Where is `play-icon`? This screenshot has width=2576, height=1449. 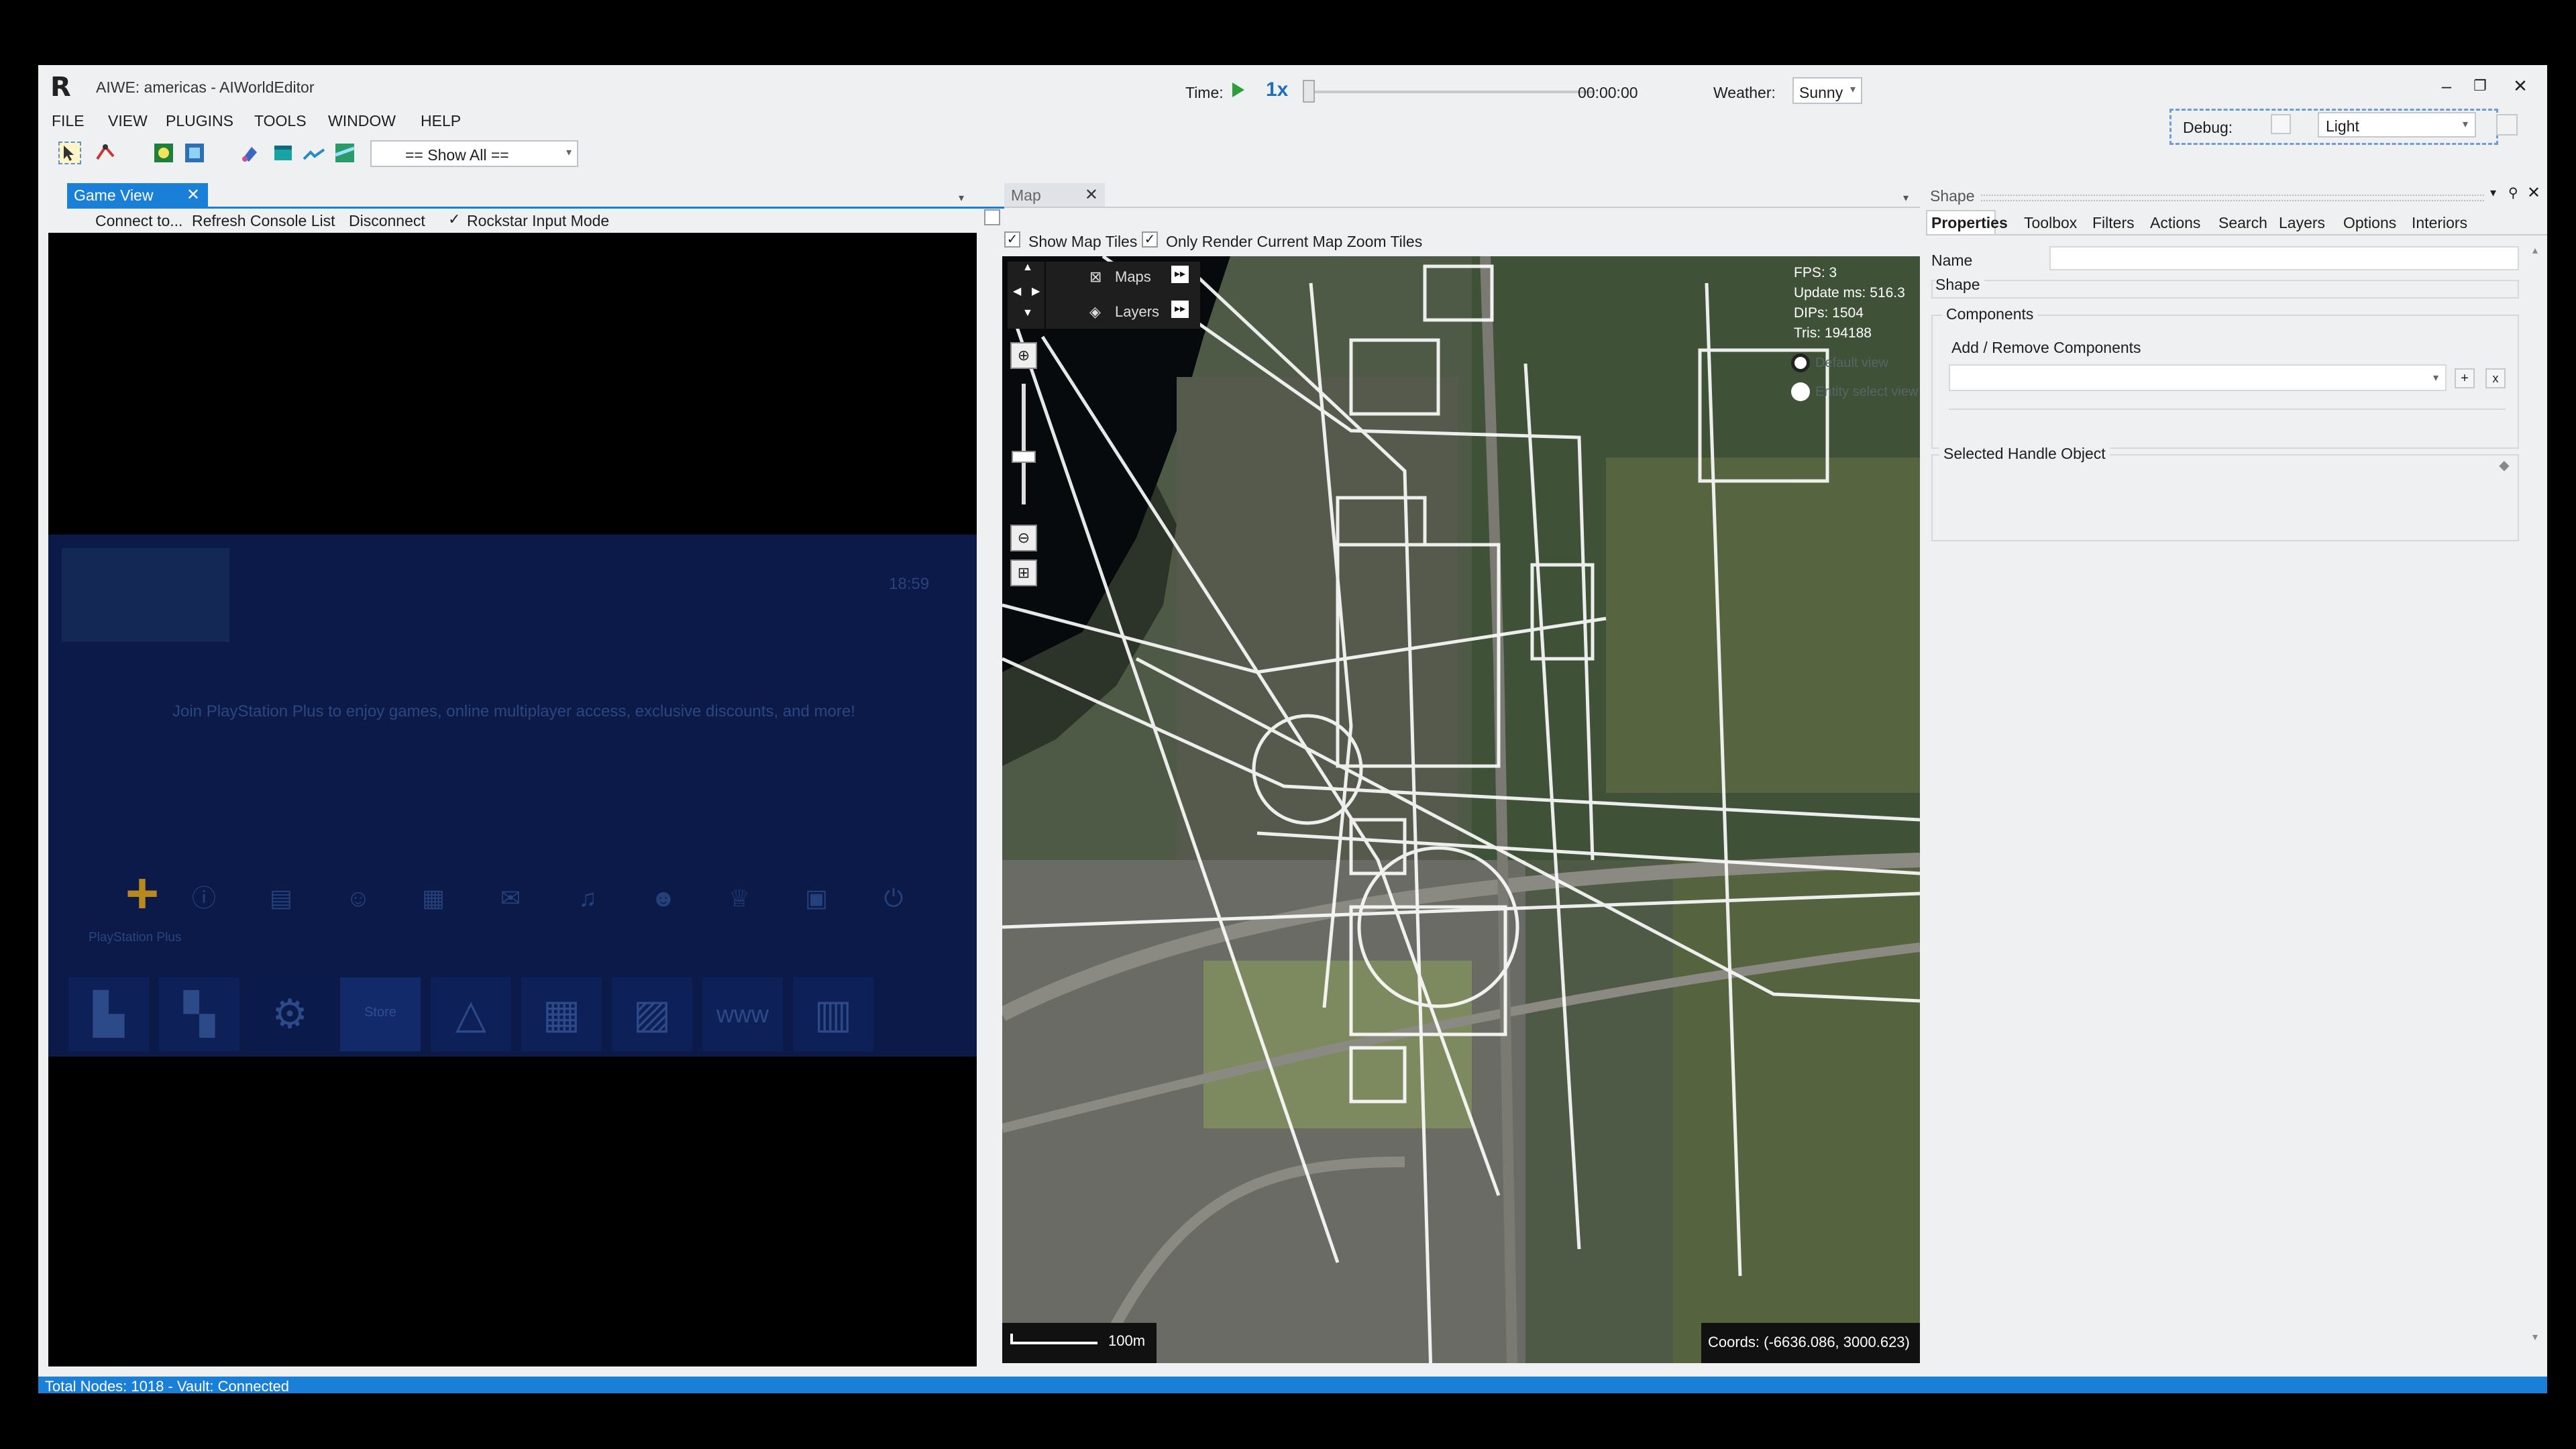 play-icon is located at coordinates (1238, 90).